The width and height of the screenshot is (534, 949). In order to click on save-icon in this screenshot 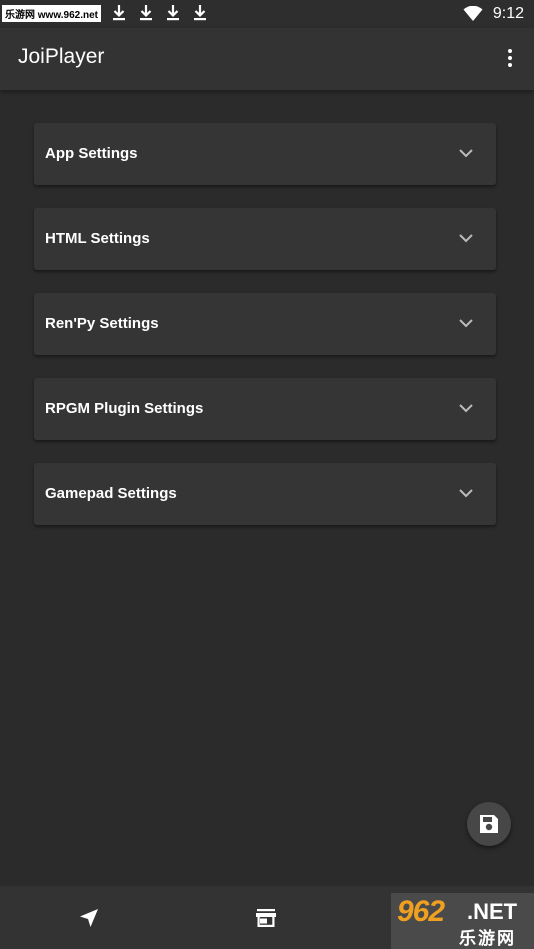, I will do `click(489, 824)`.